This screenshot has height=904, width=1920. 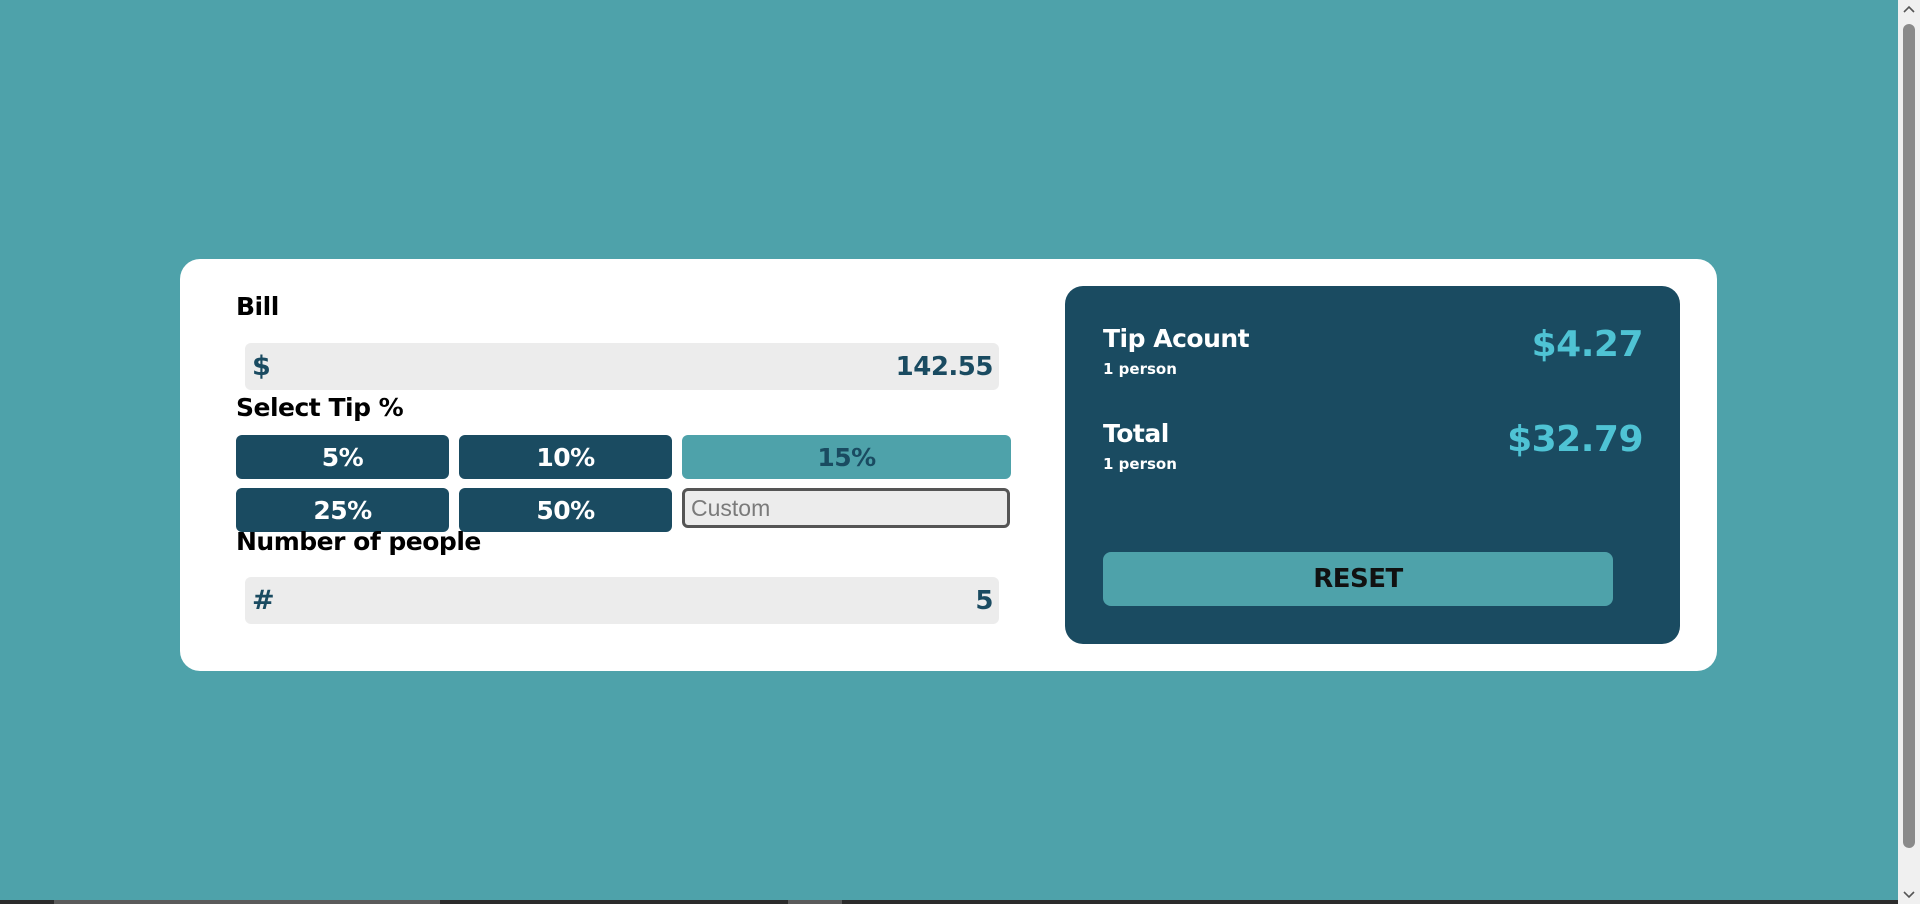 What do you see at coordinates (263, 600) in the screenshot?
I see `hash-icon: #` at bounding box center [263, 600].